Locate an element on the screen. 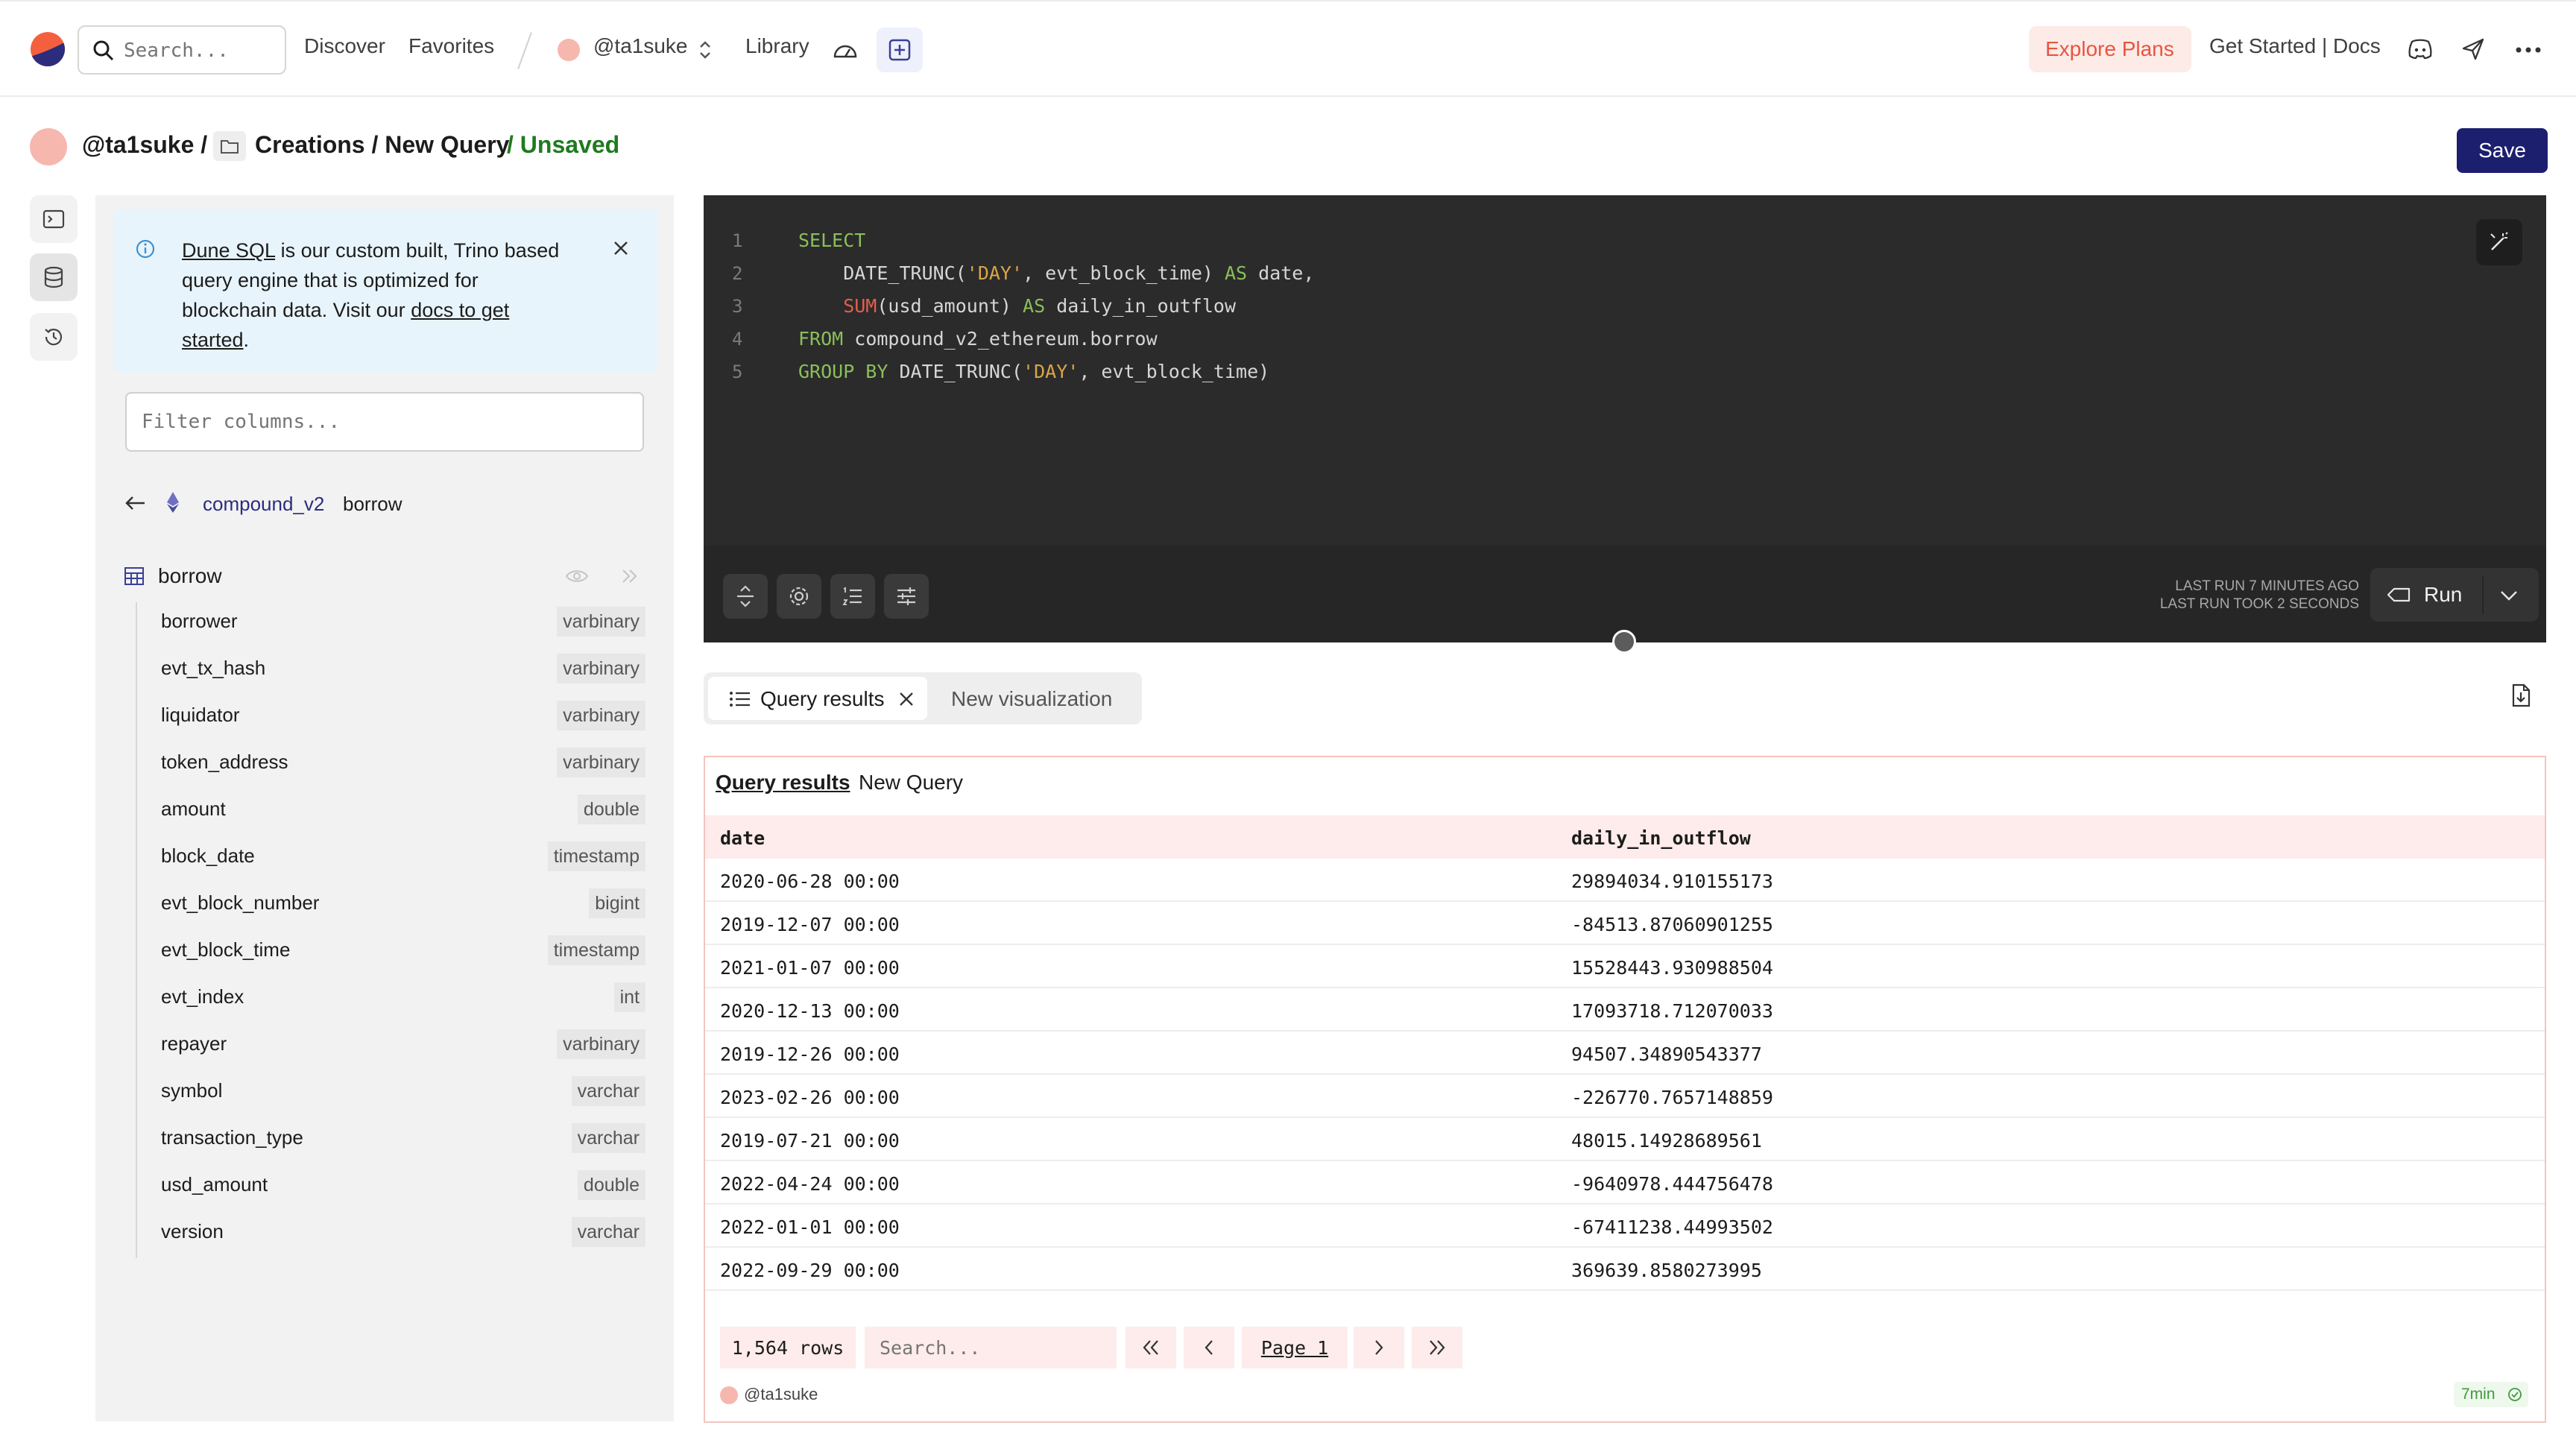 The height and width of the screenshot is (1437, 2576). column-row: evt_tx_hash varbinary is located at coordinates (395, 668).